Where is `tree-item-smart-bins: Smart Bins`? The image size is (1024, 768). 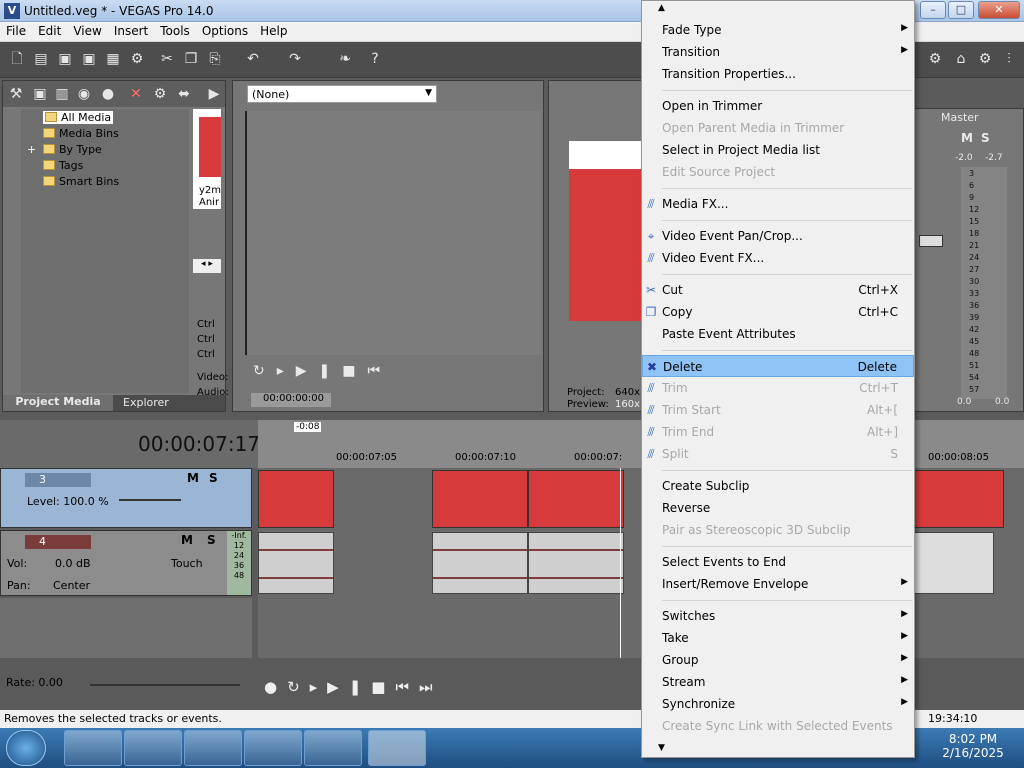
tree-item-smart-bins: Smart Bins is located at coordinates (81, 181).